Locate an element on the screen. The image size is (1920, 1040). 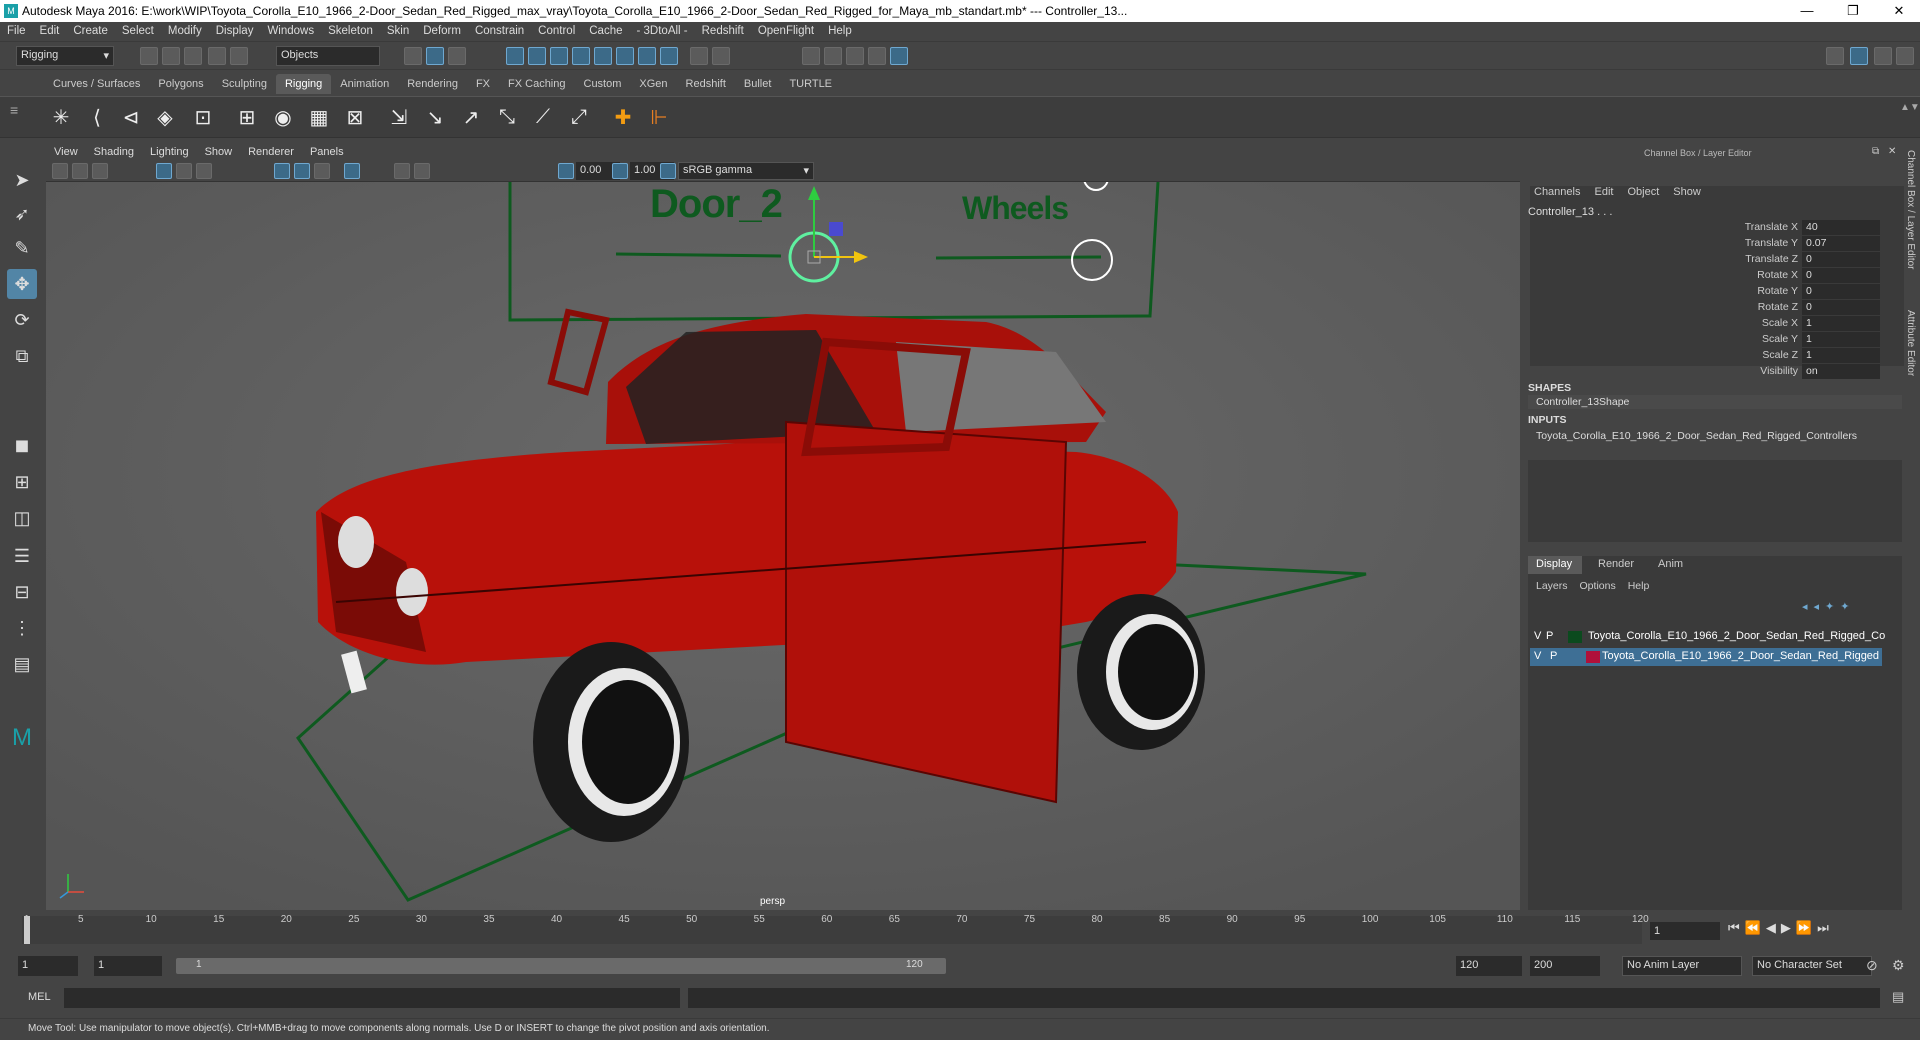
mirror-joint-icon: ⊡ is located at coordinates (203, 117).